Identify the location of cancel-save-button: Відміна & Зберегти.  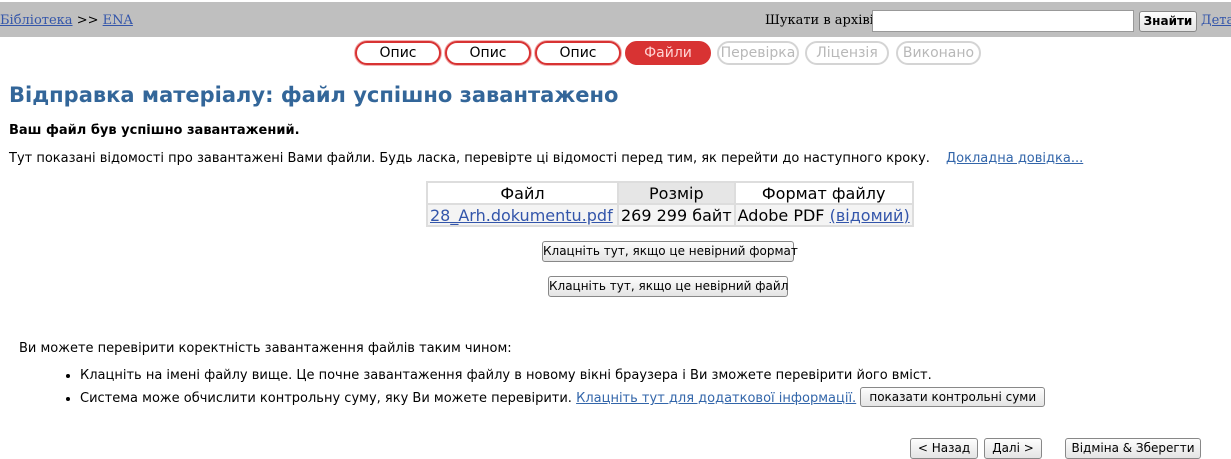
(1133, 448).